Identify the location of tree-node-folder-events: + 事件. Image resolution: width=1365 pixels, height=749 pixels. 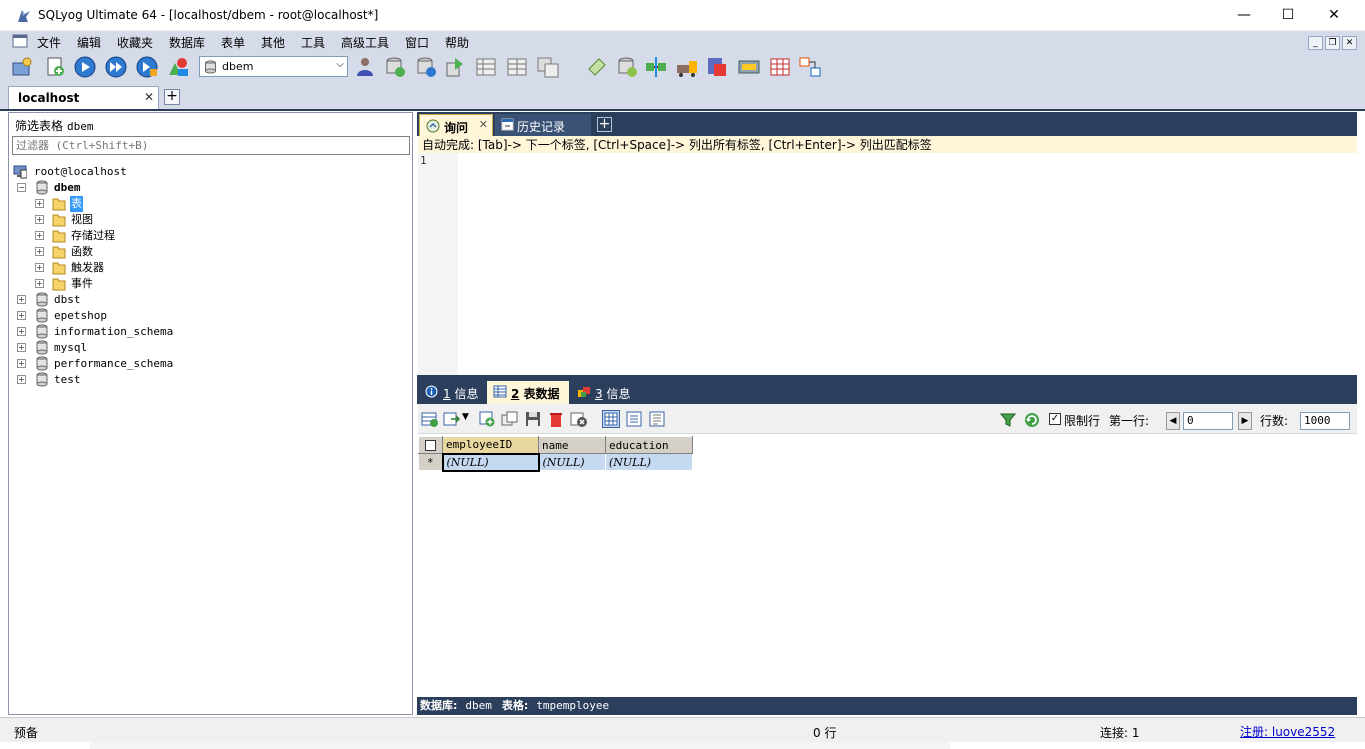
(135, 284).